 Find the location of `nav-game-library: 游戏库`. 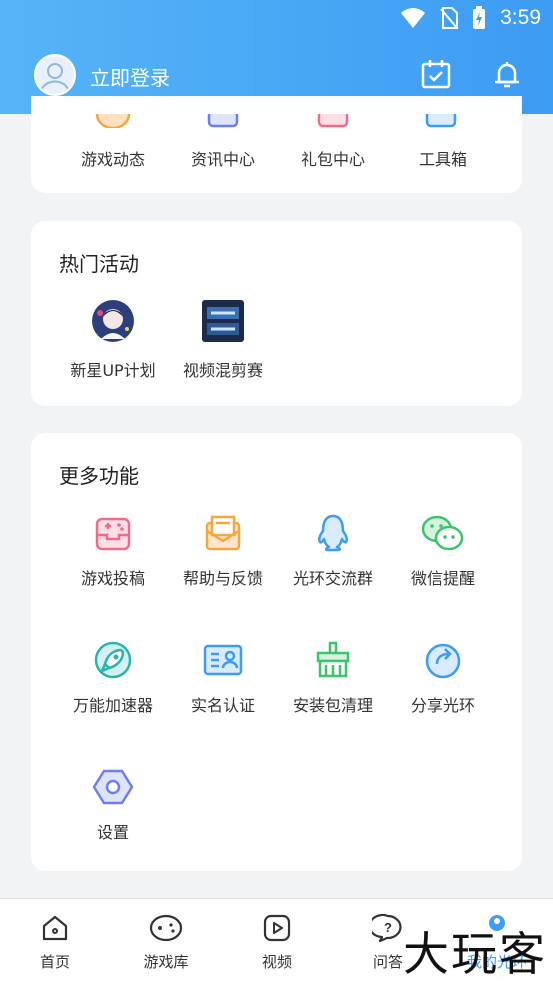

nav-game-library: 游戏库 is located at coordinates (166, 942).